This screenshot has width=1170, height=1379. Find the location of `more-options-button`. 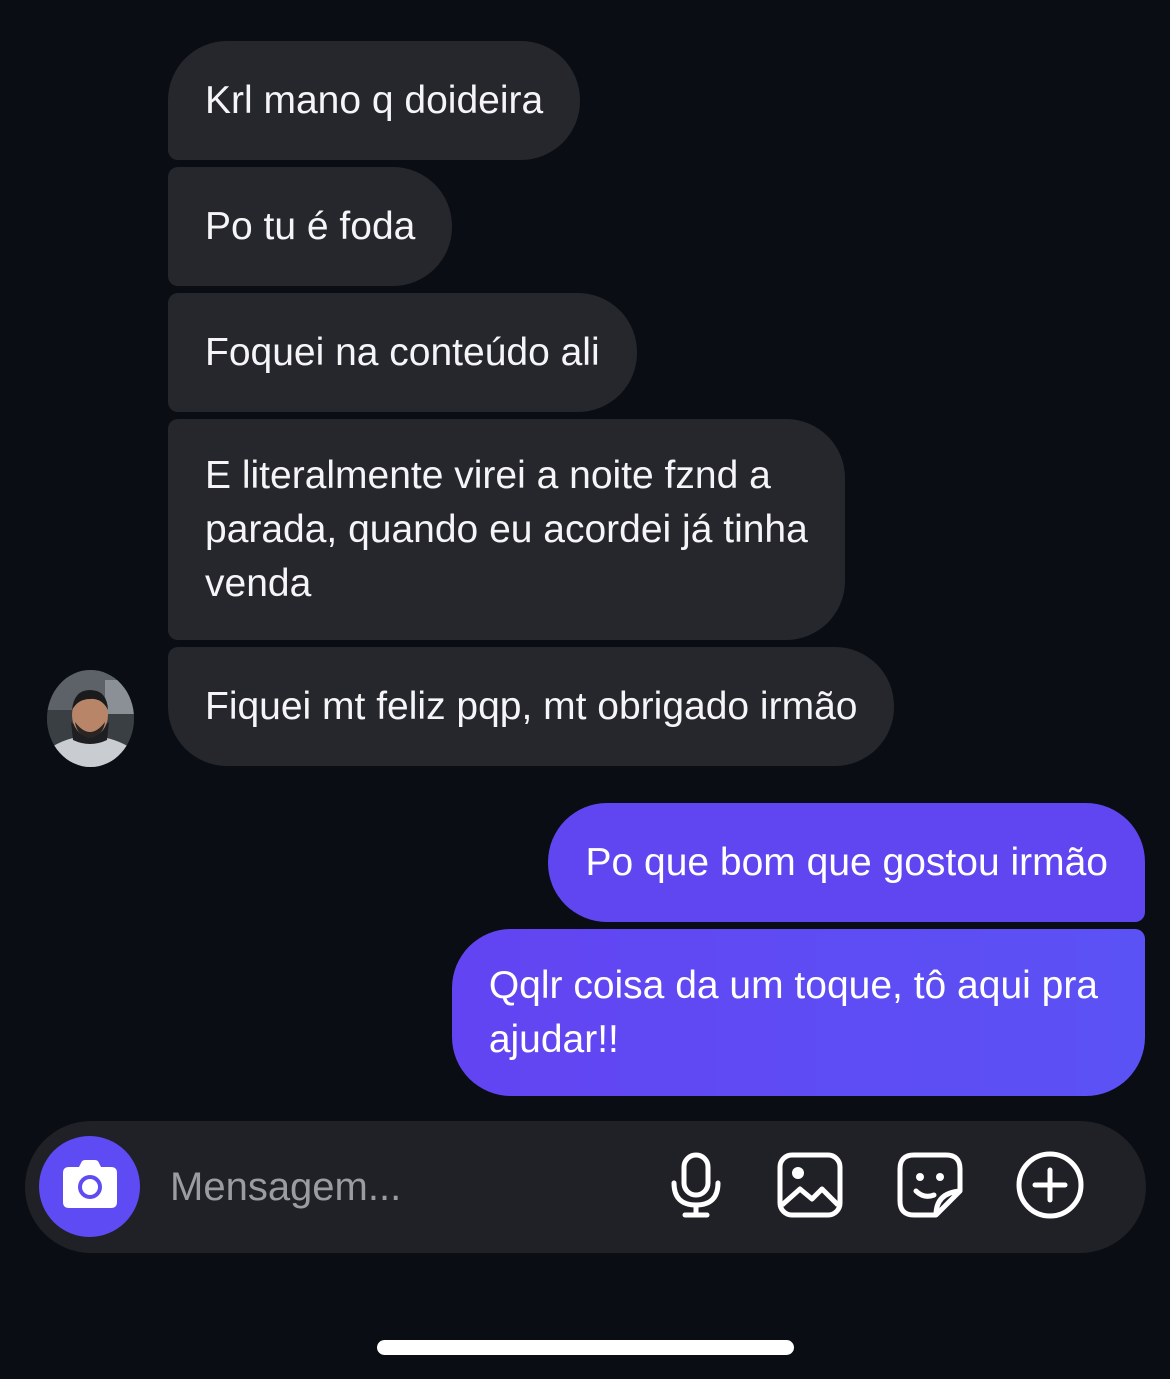

more-options-button is located at coordinates (1050, 1187).